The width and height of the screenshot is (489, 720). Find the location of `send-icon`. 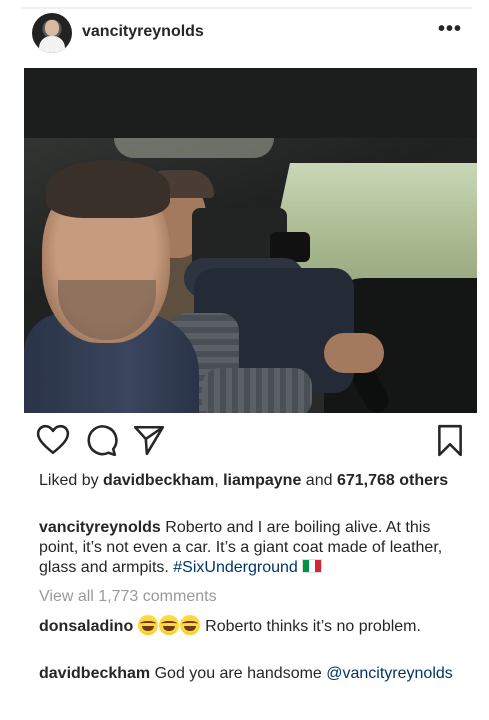

send-icon is located at coordinates (149, 440).